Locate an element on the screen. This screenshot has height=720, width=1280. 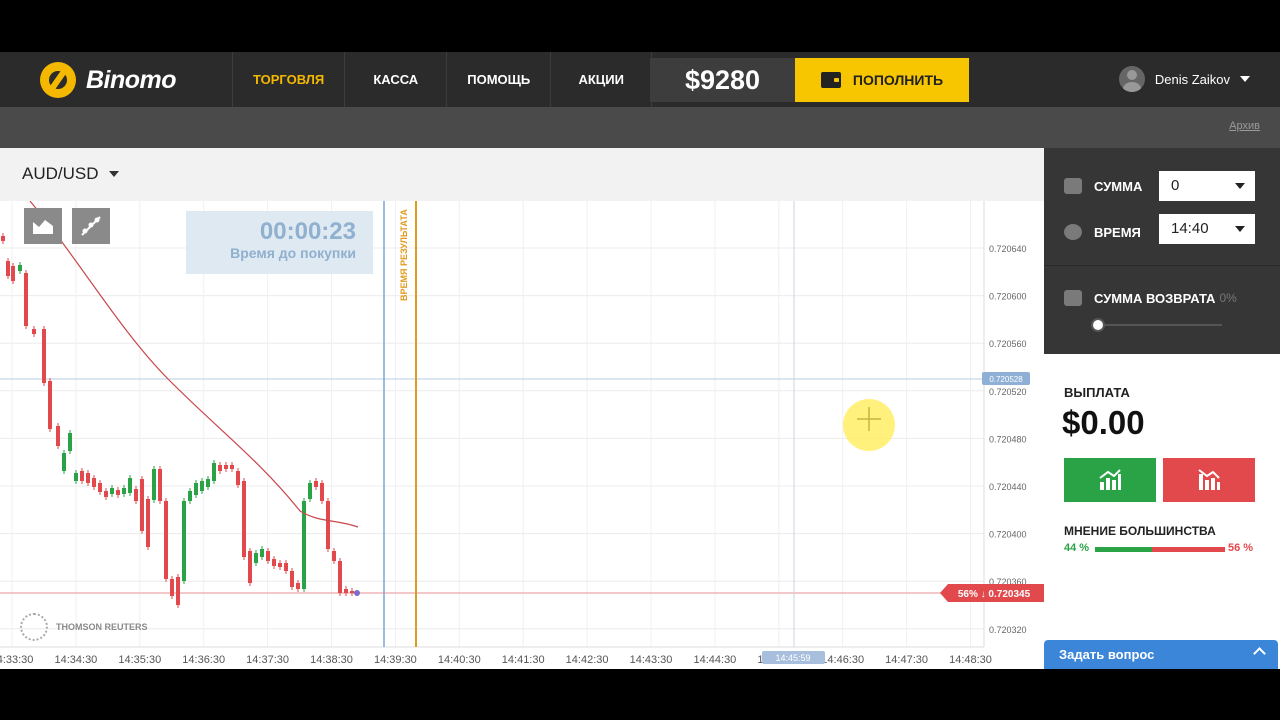
nav-item-promotions: АКЦИИ is located at coordinates (601, 79).